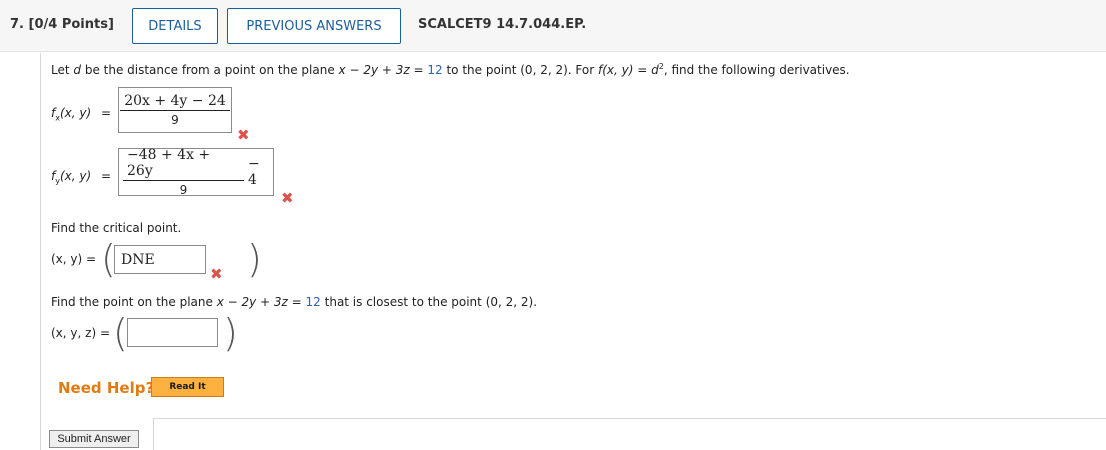  Describe the element at coordinates (81, 114) in the screenshot. I see `fx-label: fx(x, y) =` at that location.